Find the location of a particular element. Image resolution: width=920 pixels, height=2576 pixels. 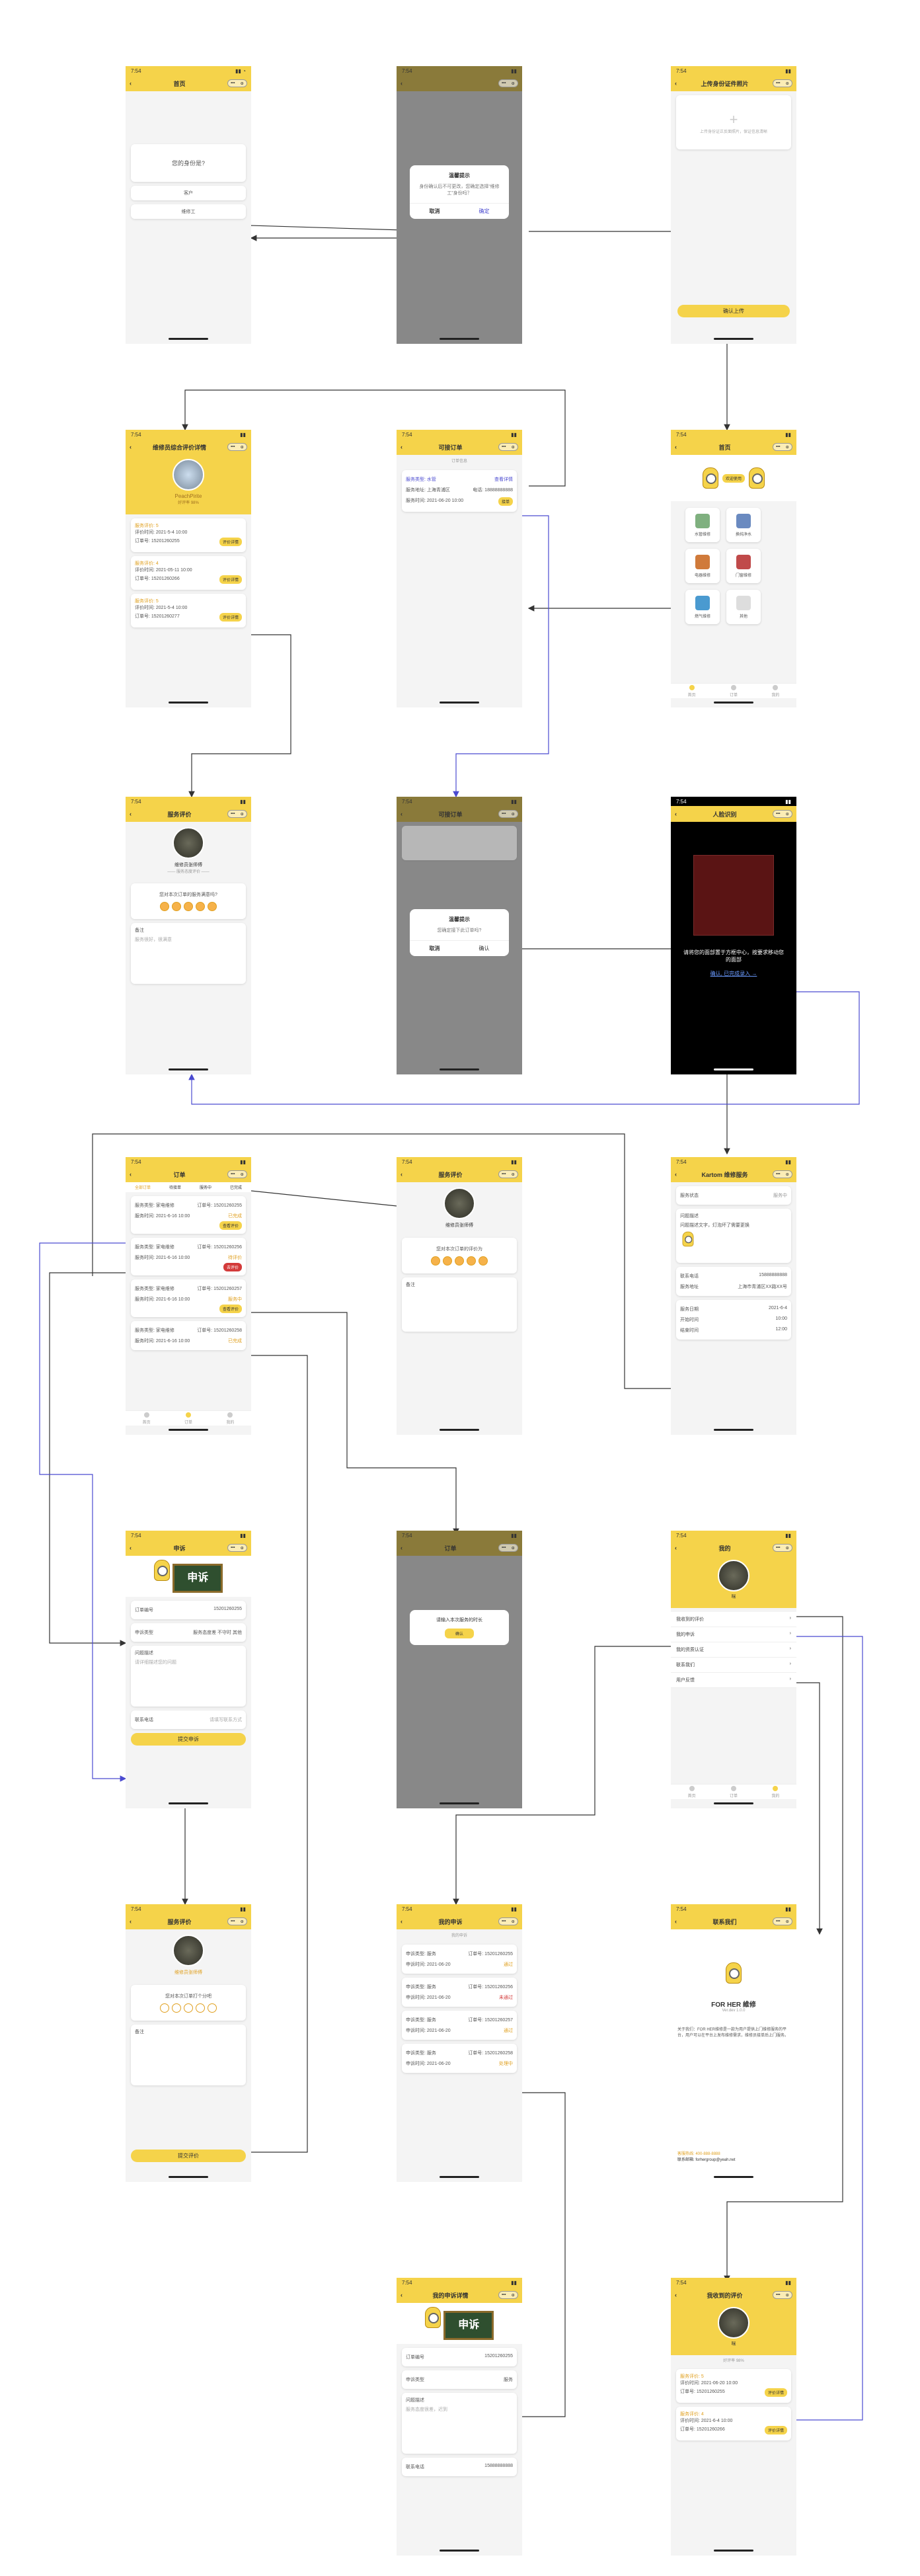

menu-qualification: 我的资质认证 › is located at coordinates (733, 1650).